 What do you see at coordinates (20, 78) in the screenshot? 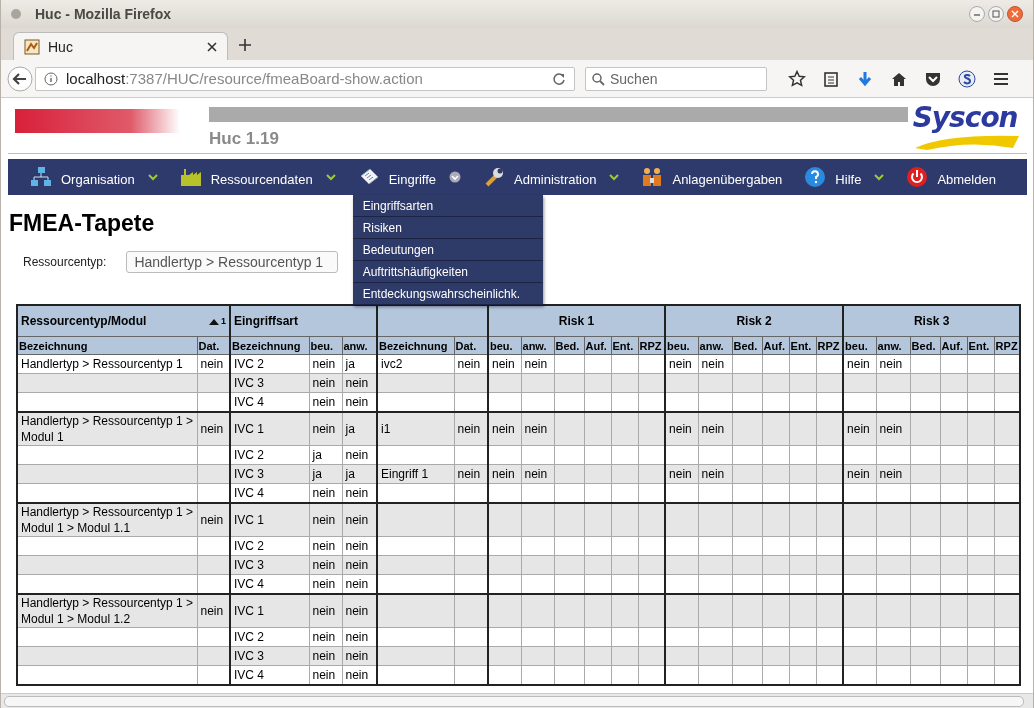
I see `back-icon` at bounding box center [20, 78].